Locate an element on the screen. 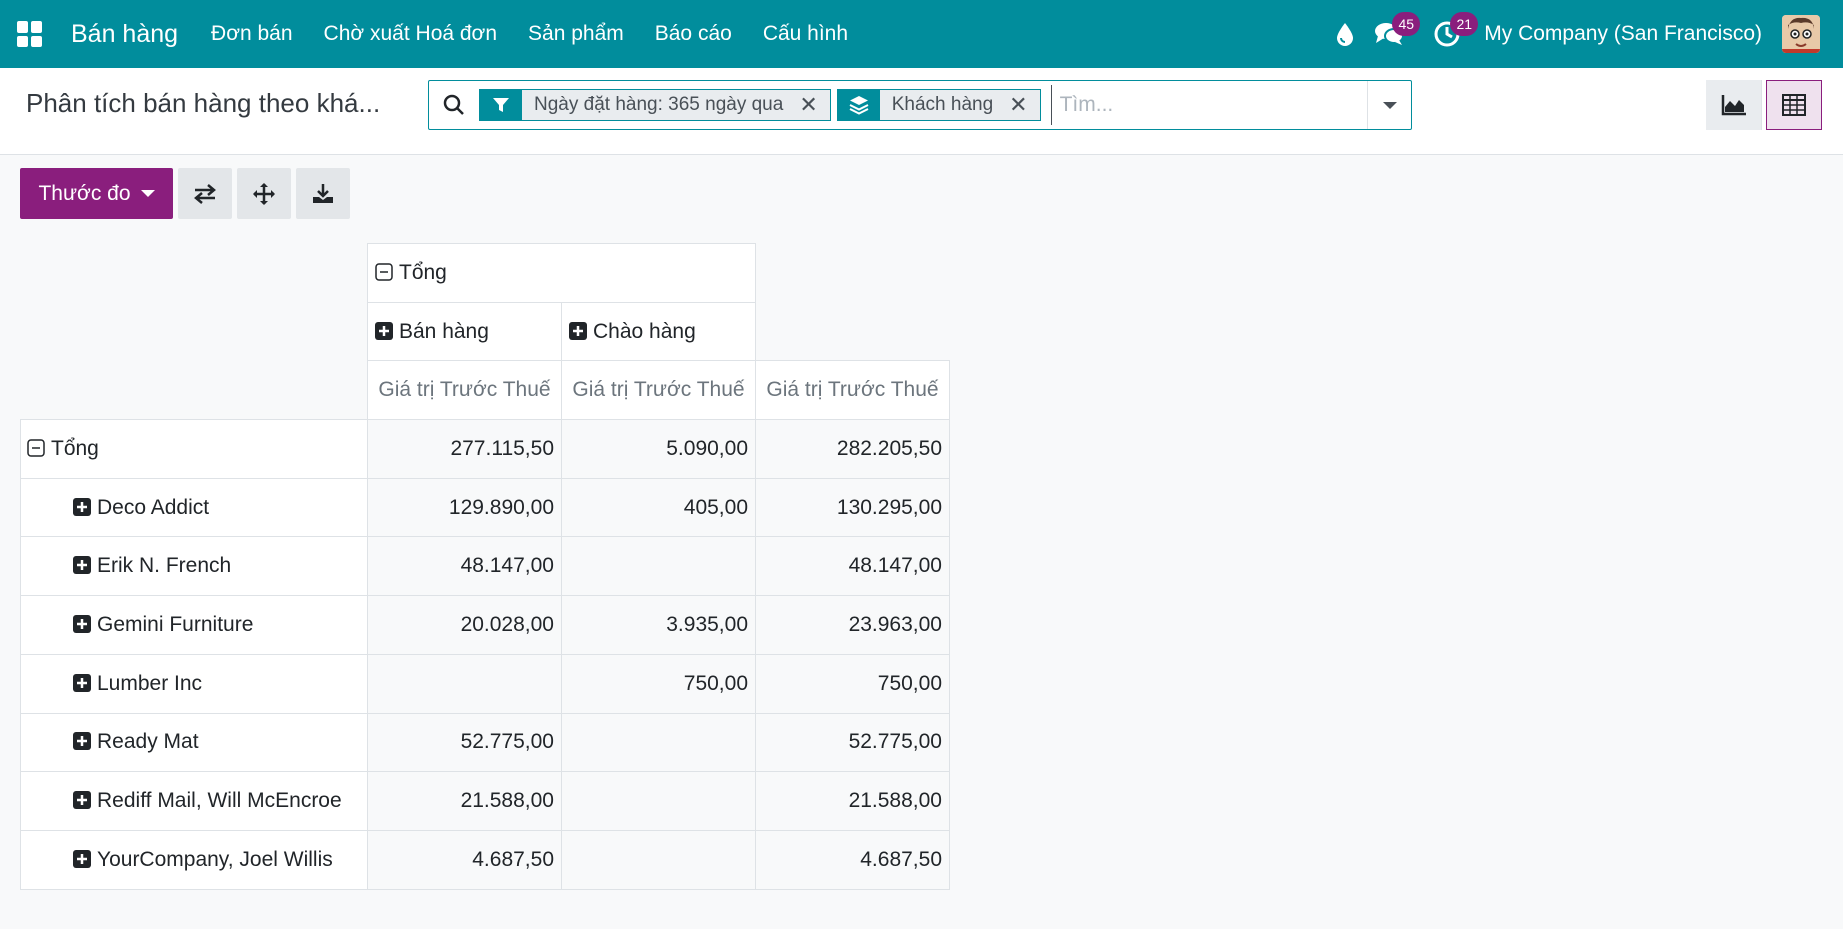 The image size is (1843, 929). table-cell: 5.090,00 is located at coordinates (658, 449).